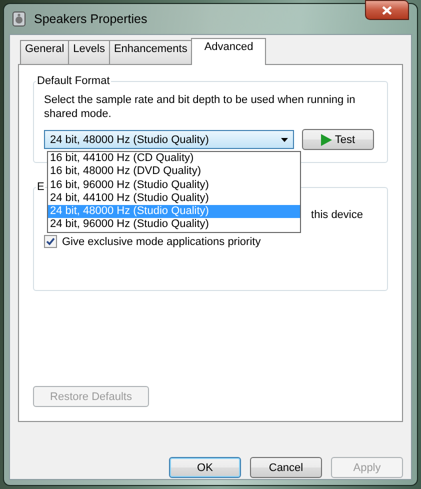 This screenshot has height=489, width=421. Describe the element at coordinates (174, 172) in the screenshot. I see `dropdown-option: 16 bit, 48000 Hz (DVD Quality)` at that location.